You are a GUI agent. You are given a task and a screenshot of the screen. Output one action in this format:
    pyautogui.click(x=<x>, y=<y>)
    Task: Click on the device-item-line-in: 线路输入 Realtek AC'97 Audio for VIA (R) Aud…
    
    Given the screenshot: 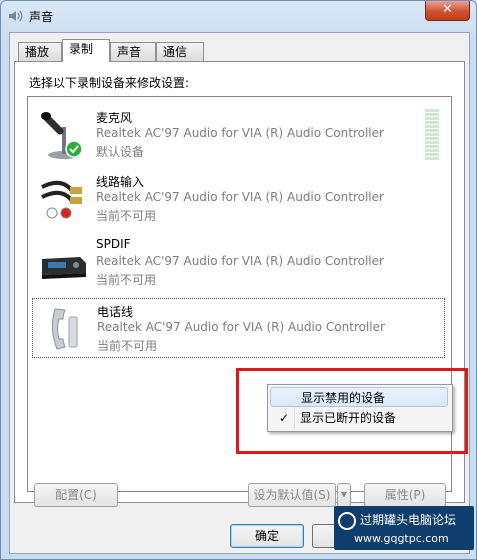 What is the action you would take?
    pyautogui.click(x=238, y=199)
    